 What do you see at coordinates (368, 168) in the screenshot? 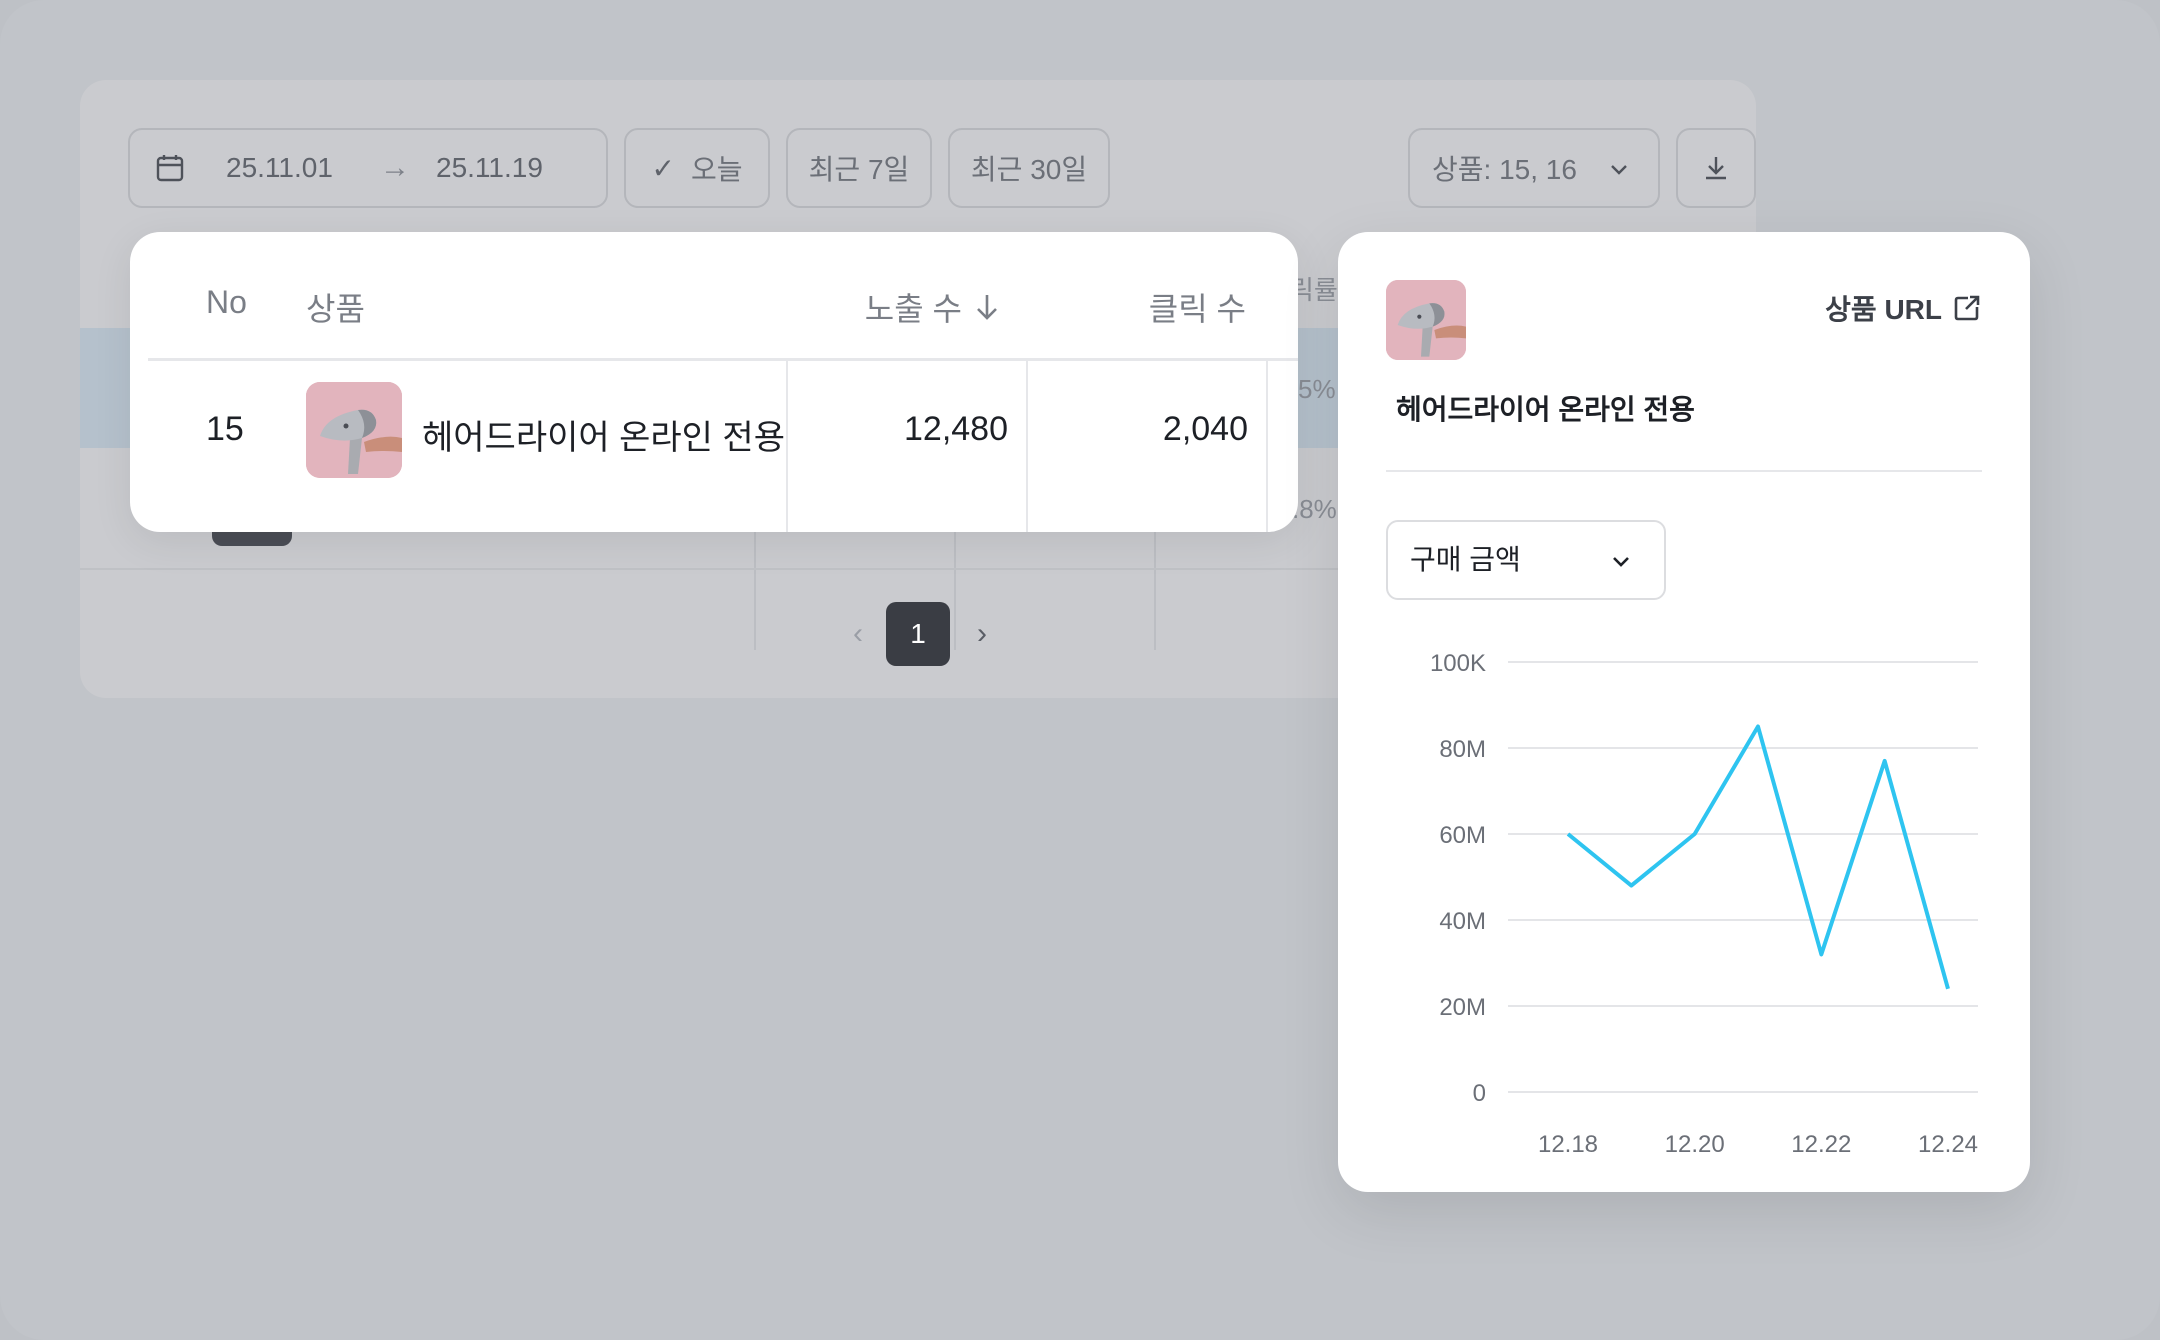
I see `date-range-picker: 25.11.01 → 25.11.19` at bounding box center [368, 168].